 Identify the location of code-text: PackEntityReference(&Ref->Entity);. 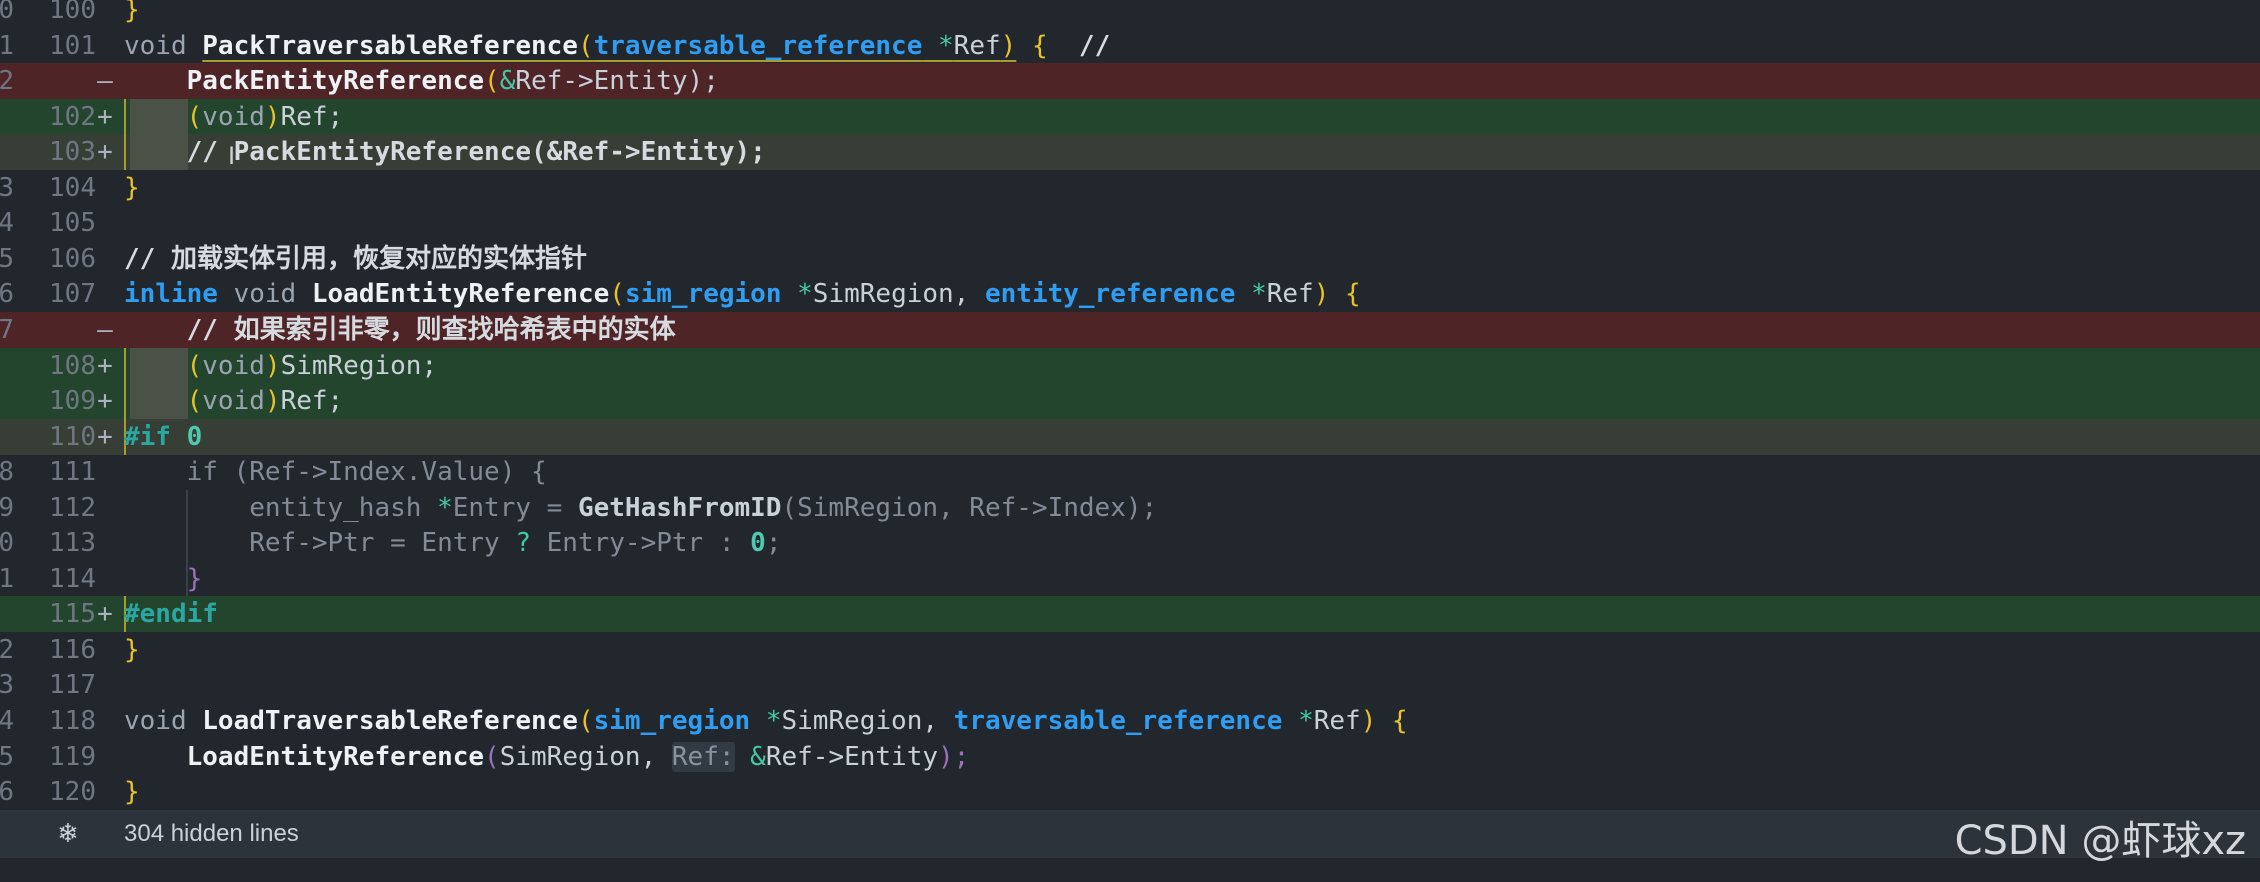
(421, 81).